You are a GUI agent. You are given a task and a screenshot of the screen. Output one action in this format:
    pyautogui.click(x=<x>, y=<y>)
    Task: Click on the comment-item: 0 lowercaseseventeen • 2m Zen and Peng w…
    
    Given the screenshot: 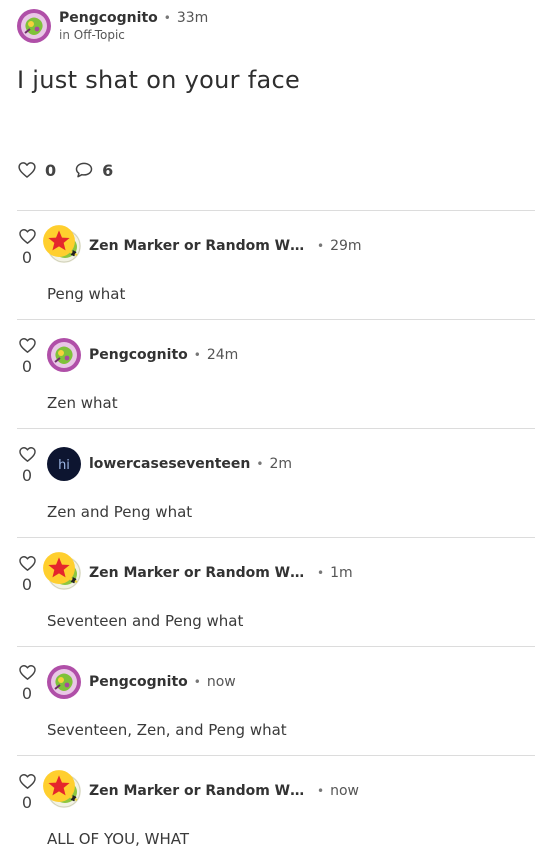 What is the action you would take?
    pyautogui.click(x=276, y=482)
    